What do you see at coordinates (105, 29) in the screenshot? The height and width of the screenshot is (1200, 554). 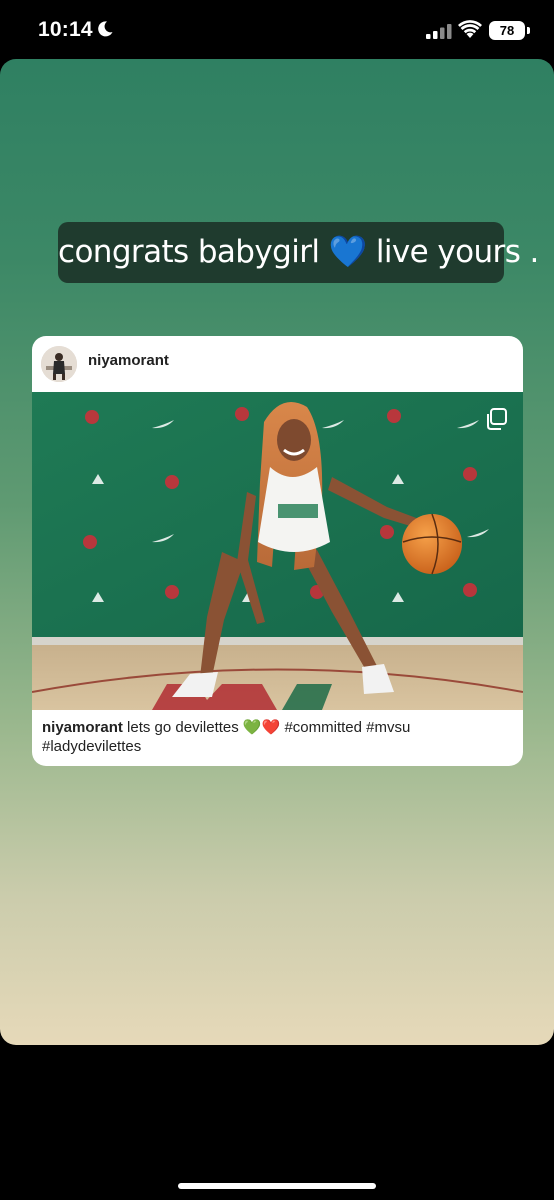 I see `moon-icon` at bounding box center [105, 29].